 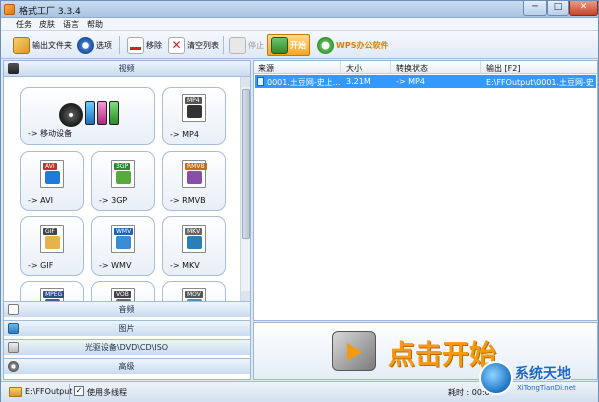 I want to click on format-label: -> WMV, so click(x=115, y=265).